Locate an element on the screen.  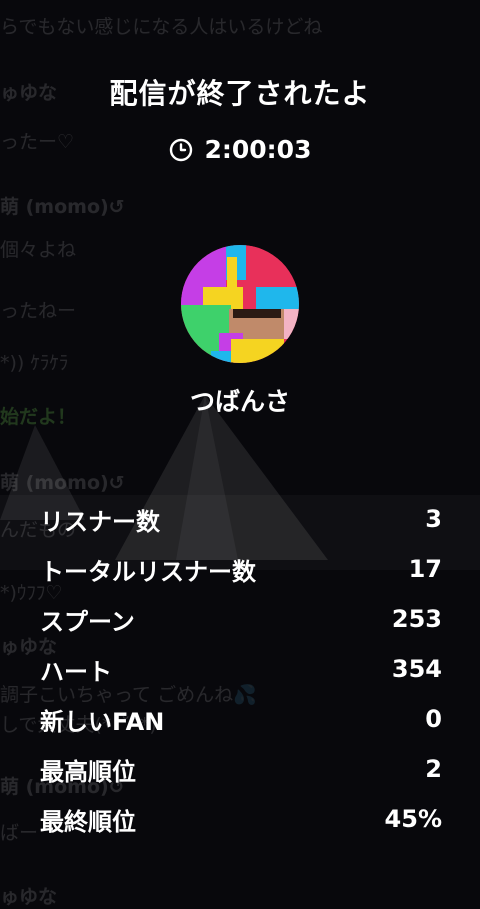
chat-line: *)) ｹﾗｹﾗ is located at coordinates (34, 363).